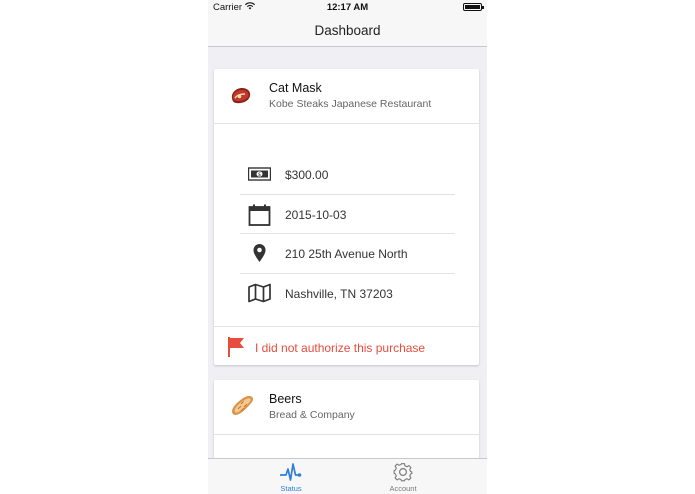 This screenshot has height=494, width=695. I want to click on tab-label: Account, so click(403, 488).